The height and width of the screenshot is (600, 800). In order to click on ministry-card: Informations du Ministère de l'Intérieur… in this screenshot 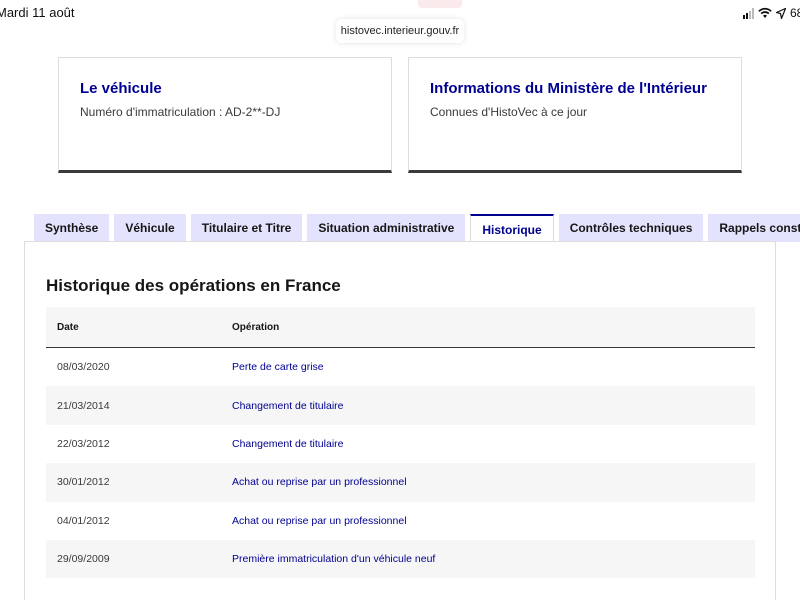, I will do `click(575, 115)`.